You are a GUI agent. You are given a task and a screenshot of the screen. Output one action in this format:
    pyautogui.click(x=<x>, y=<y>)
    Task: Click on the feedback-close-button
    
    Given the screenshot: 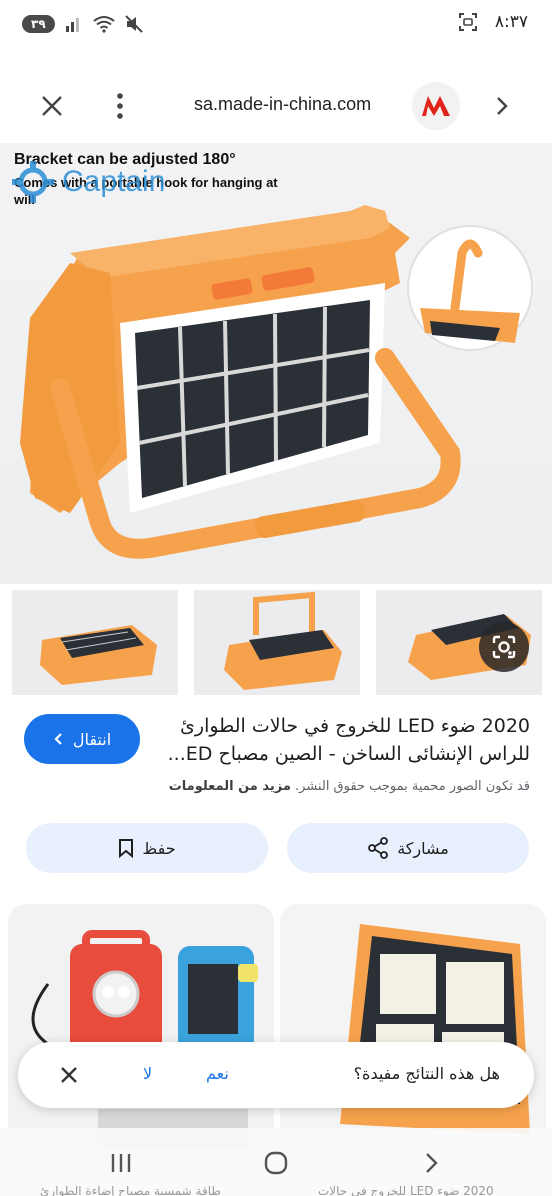 What is the action you would take?
    pyautogui.click(x=69, y=1075)
    